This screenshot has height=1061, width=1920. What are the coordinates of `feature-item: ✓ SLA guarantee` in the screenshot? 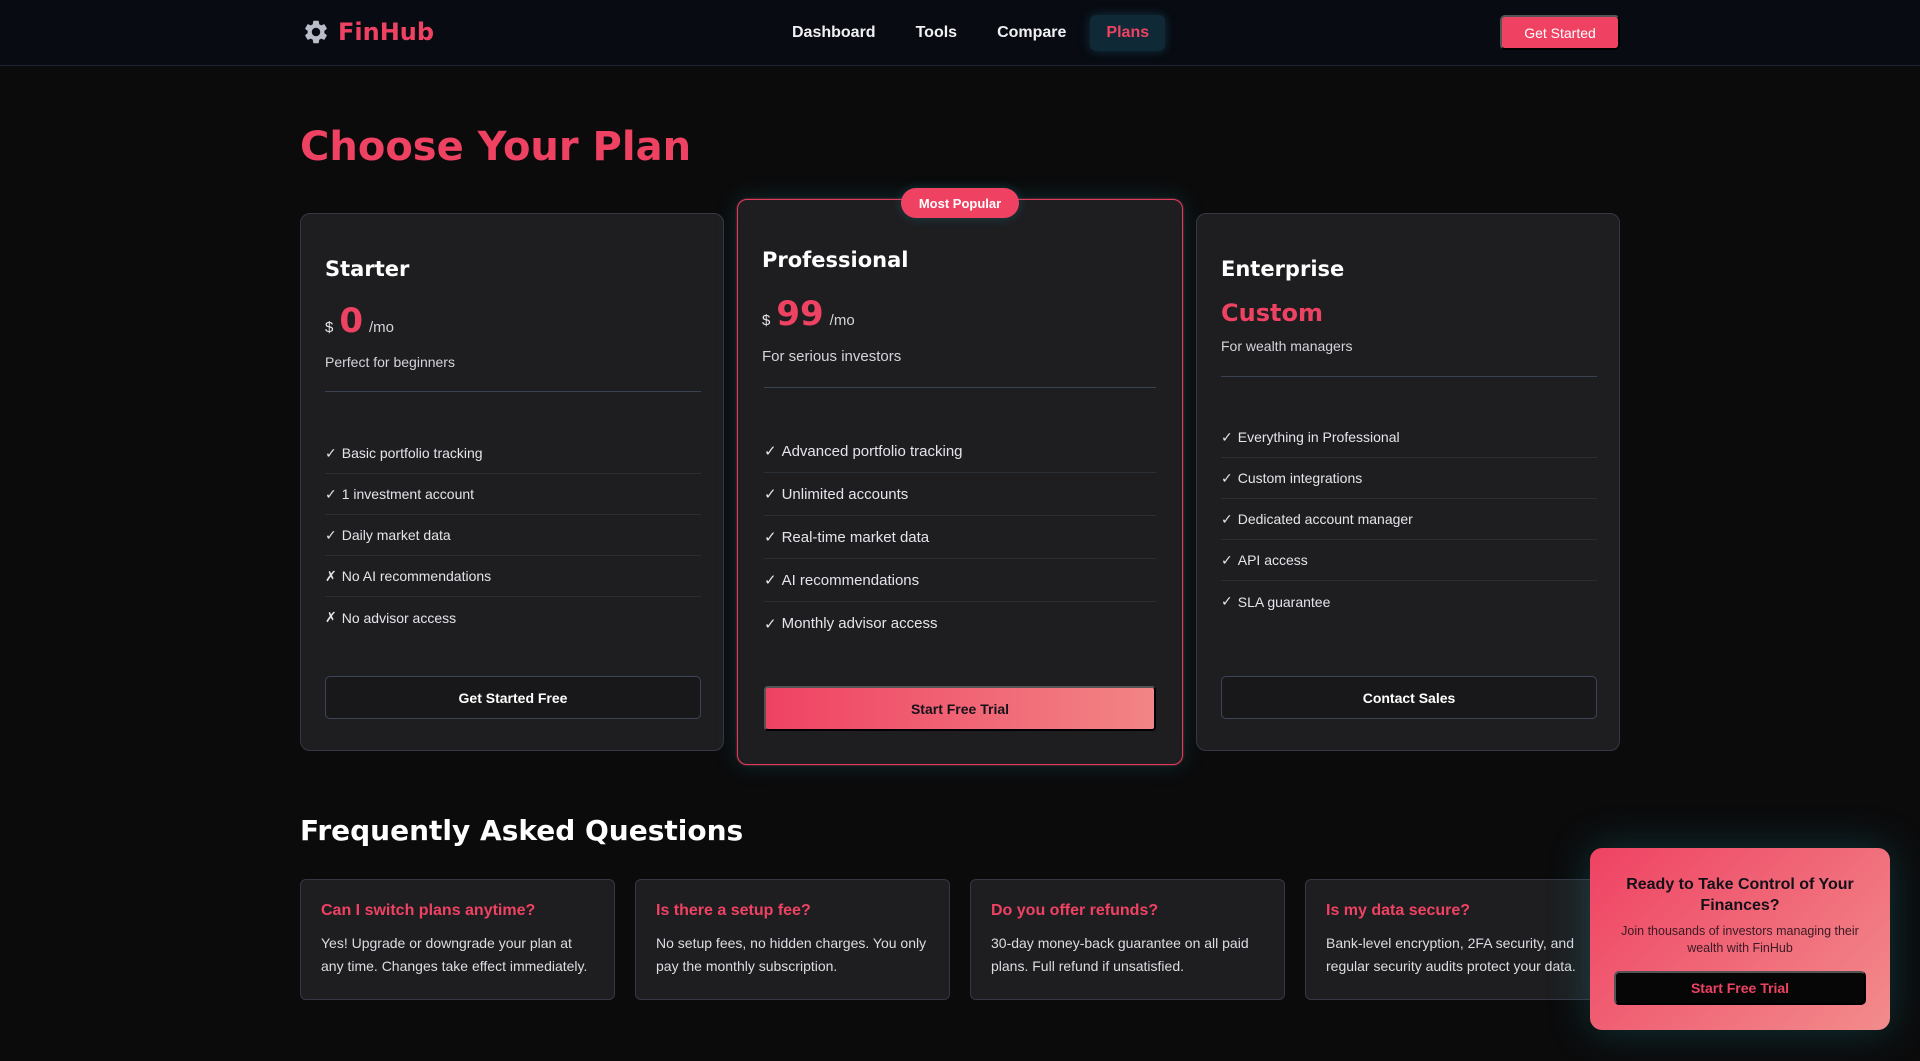 It's located at (1276, 601).